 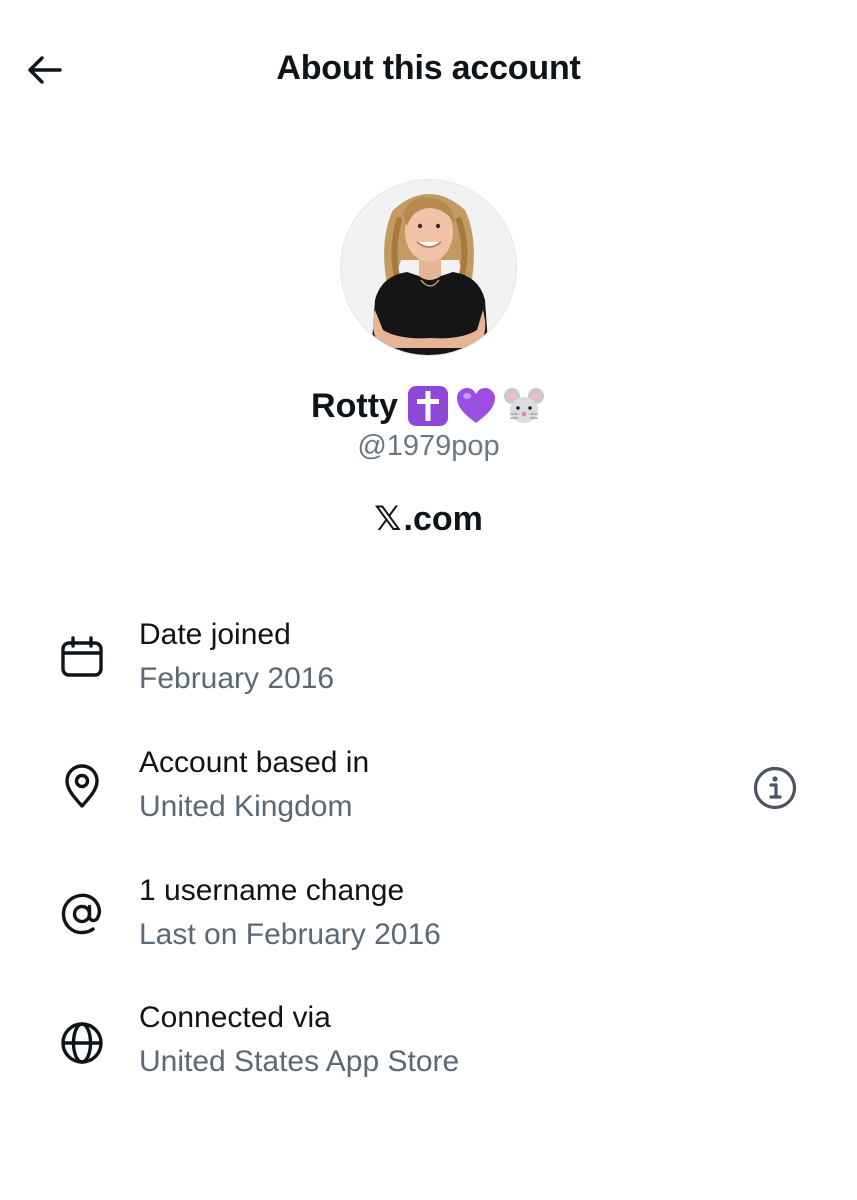 I want to click on detail-value: United States App Store, so click(x=299, y=1061).